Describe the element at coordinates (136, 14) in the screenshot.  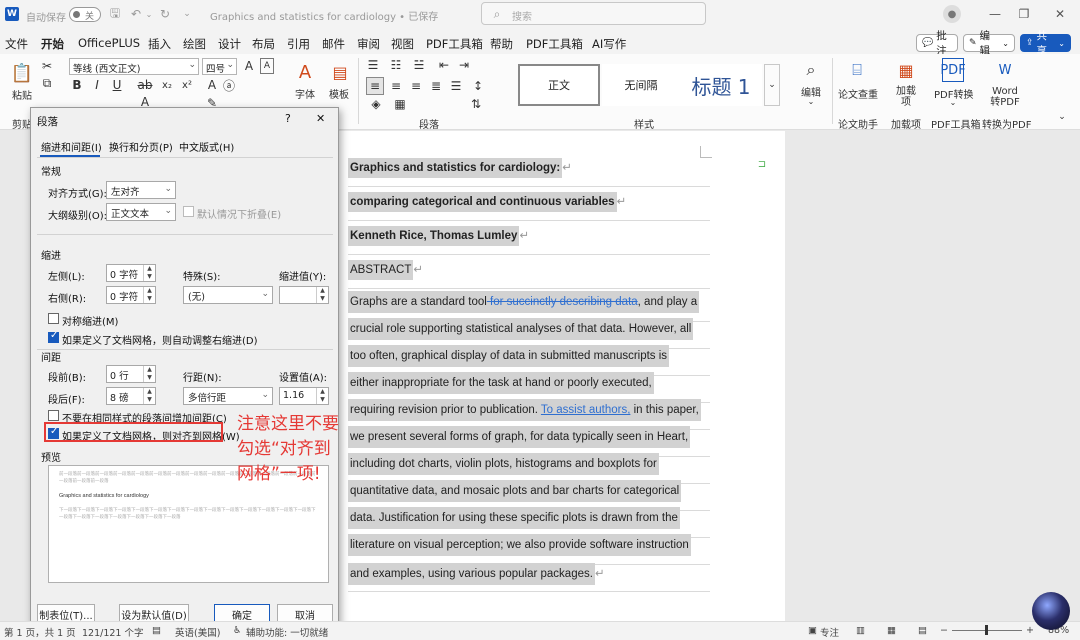
I see `undo-icon: ↶` at that location.